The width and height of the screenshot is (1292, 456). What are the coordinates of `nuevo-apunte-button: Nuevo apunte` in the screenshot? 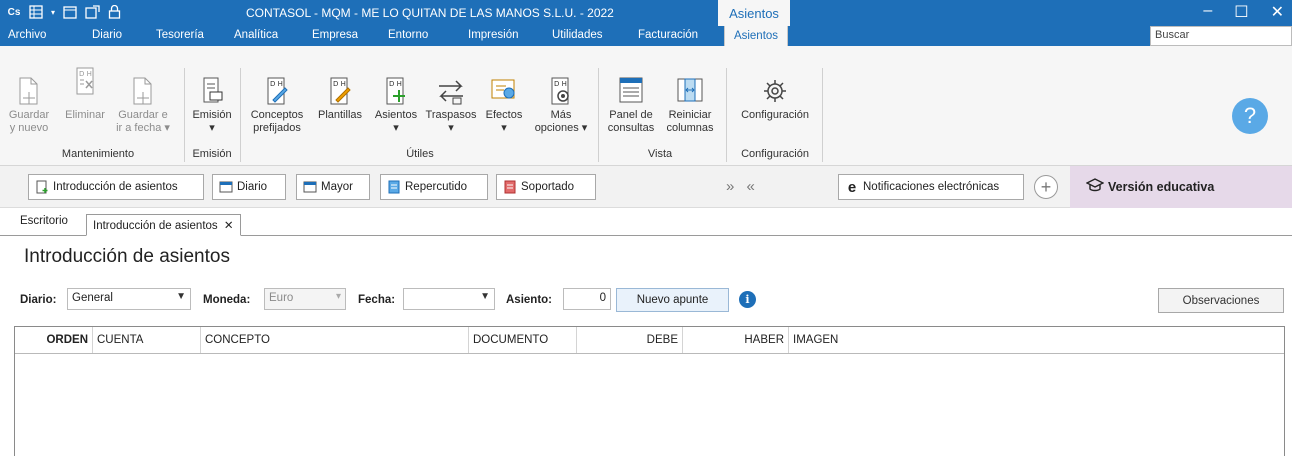 It's located at (672, 300).